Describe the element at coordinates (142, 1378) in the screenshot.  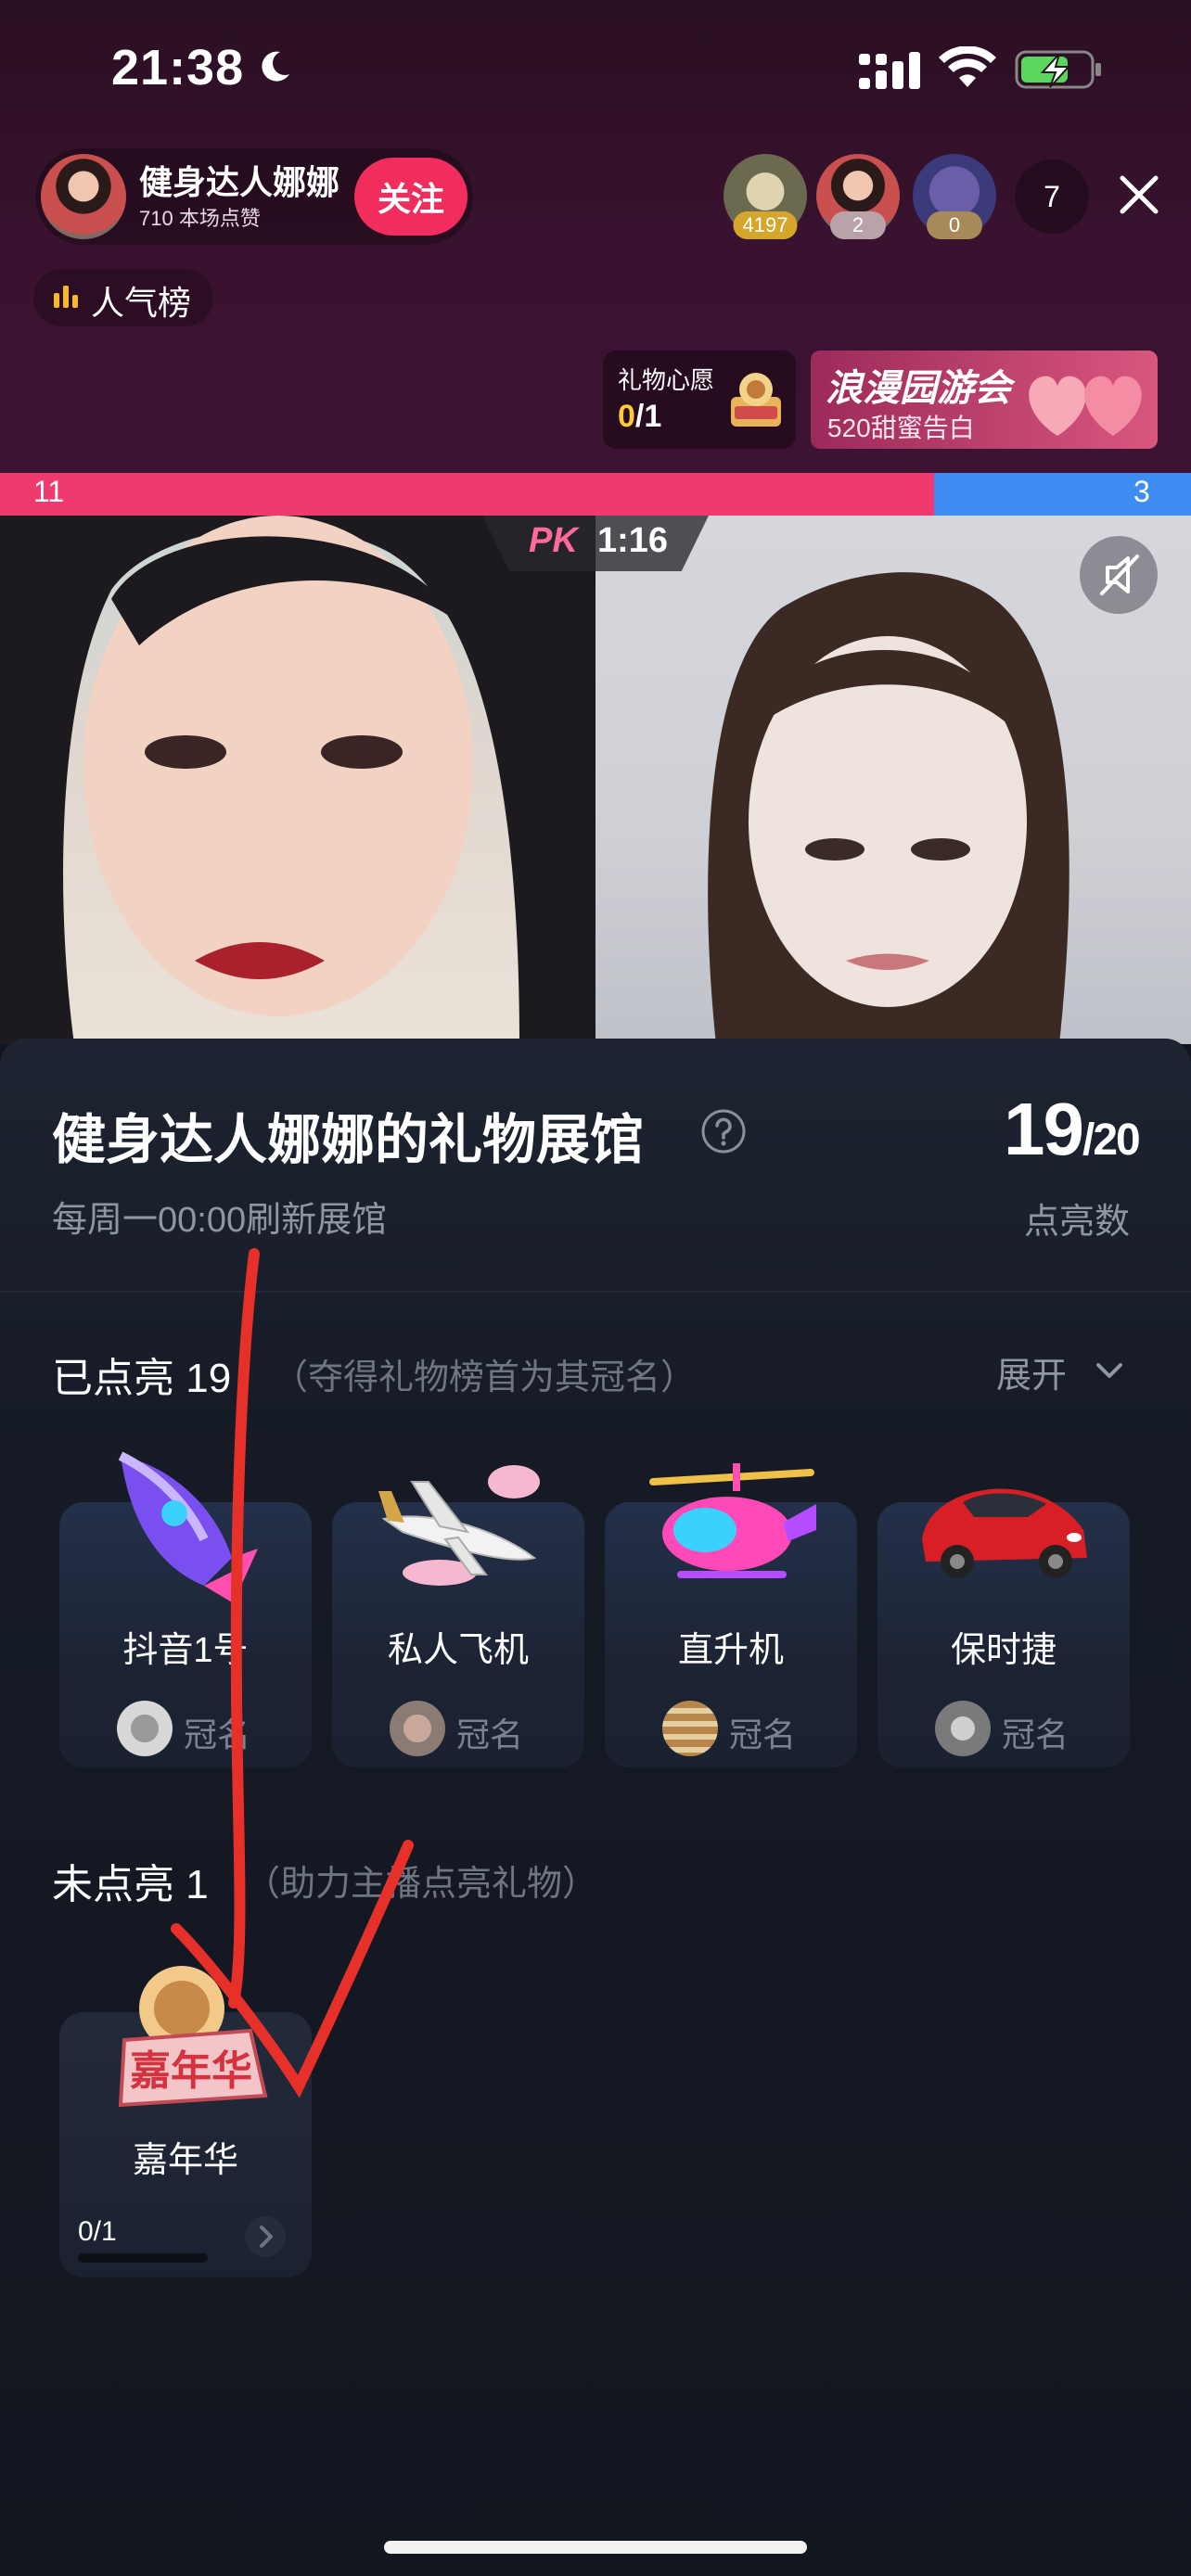
I see `lit-section-label: 已点亮 19` at that location.